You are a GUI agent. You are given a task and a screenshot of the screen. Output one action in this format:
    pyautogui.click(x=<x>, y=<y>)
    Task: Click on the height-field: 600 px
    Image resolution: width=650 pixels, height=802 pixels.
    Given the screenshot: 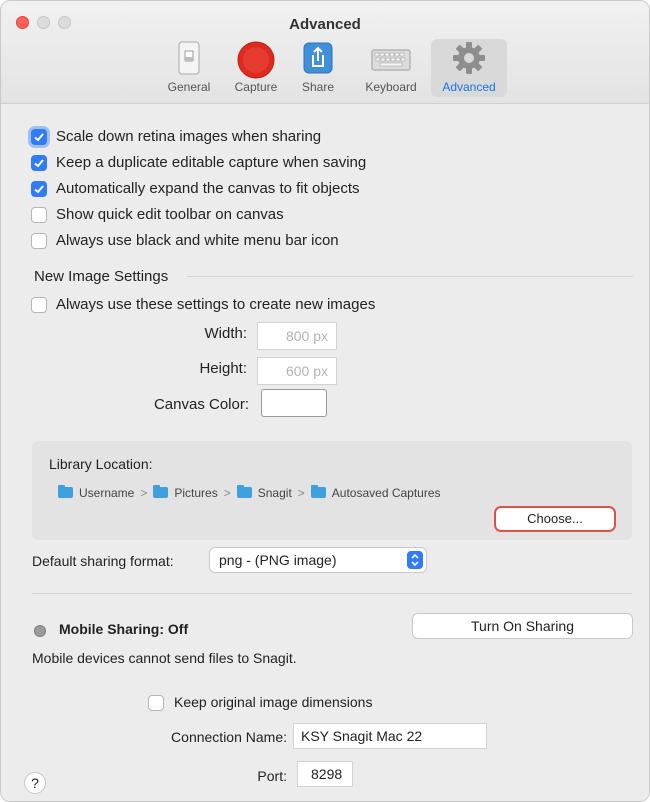 What is the action you would take?
    pyautogui.click(x=297, y=371)
    